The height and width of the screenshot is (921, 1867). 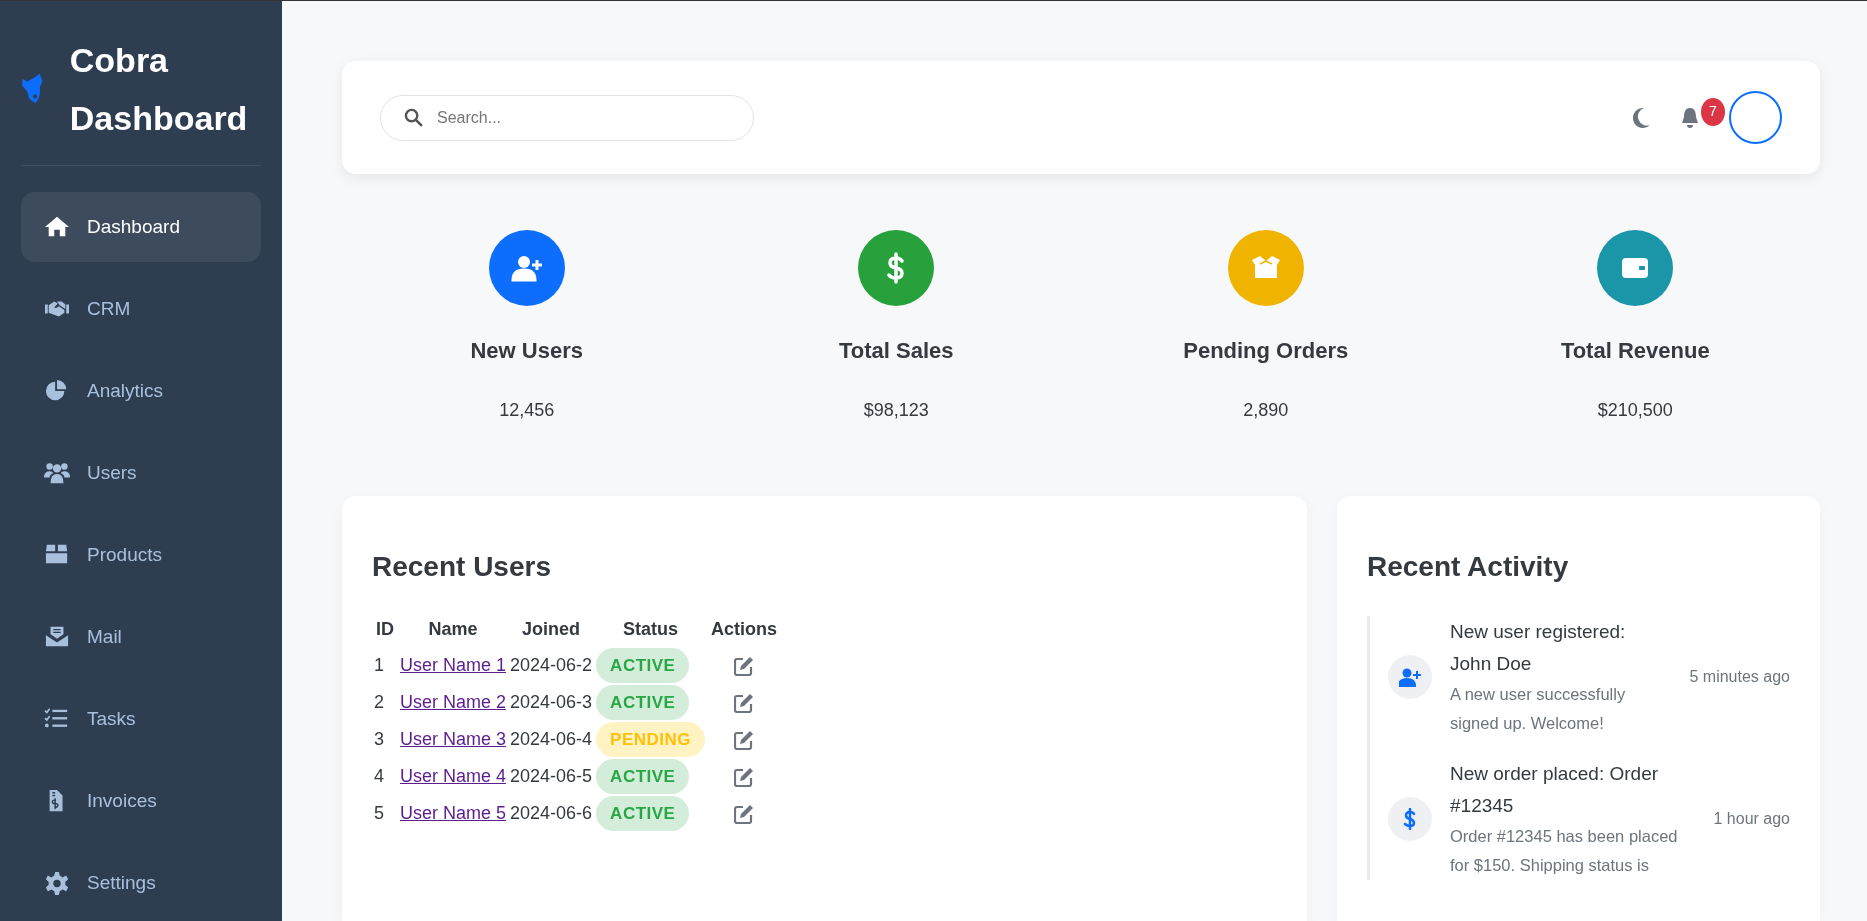 I want to click on table-cell-text: 2024-06-3, so click(x=551, y=702).